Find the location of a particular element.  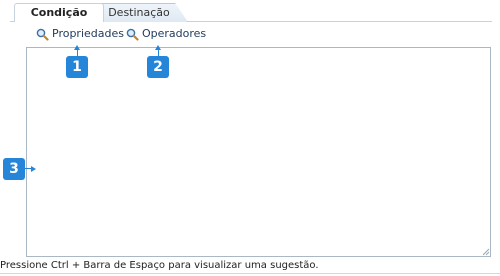

operators-link: Operadores is located at coordinates (166, 34).